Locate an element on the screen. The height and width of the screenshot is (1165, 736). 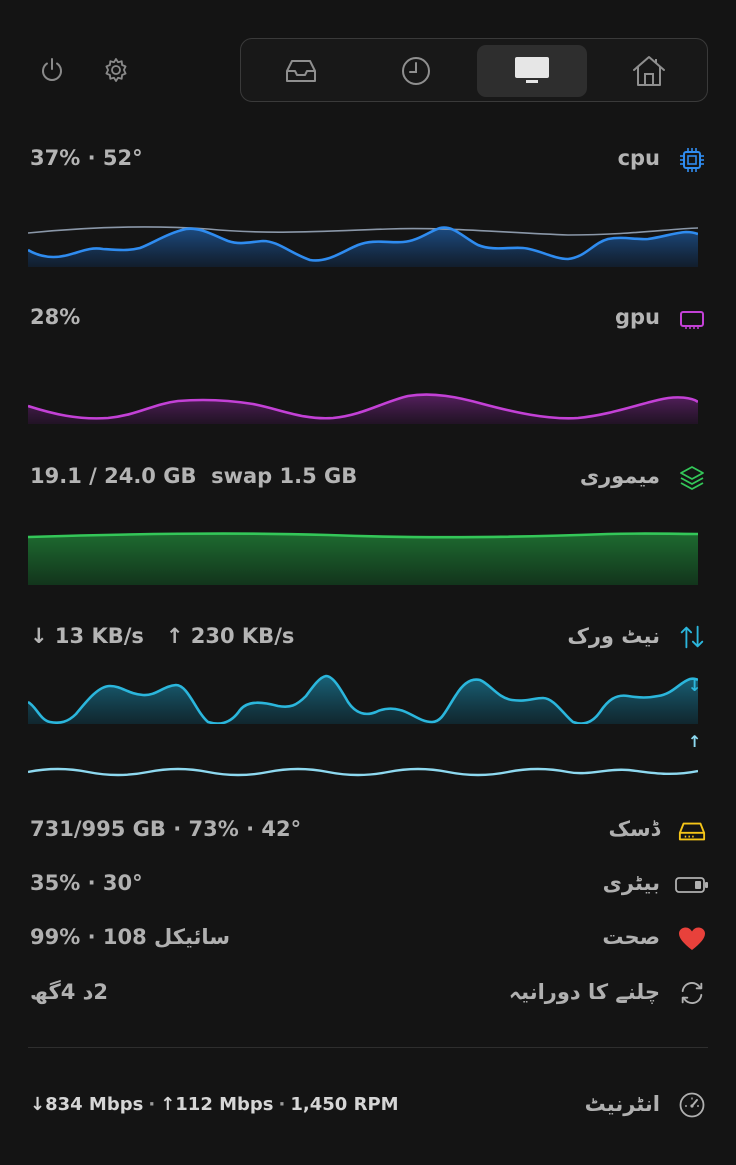
power-button is located at coordinates (52, 70).